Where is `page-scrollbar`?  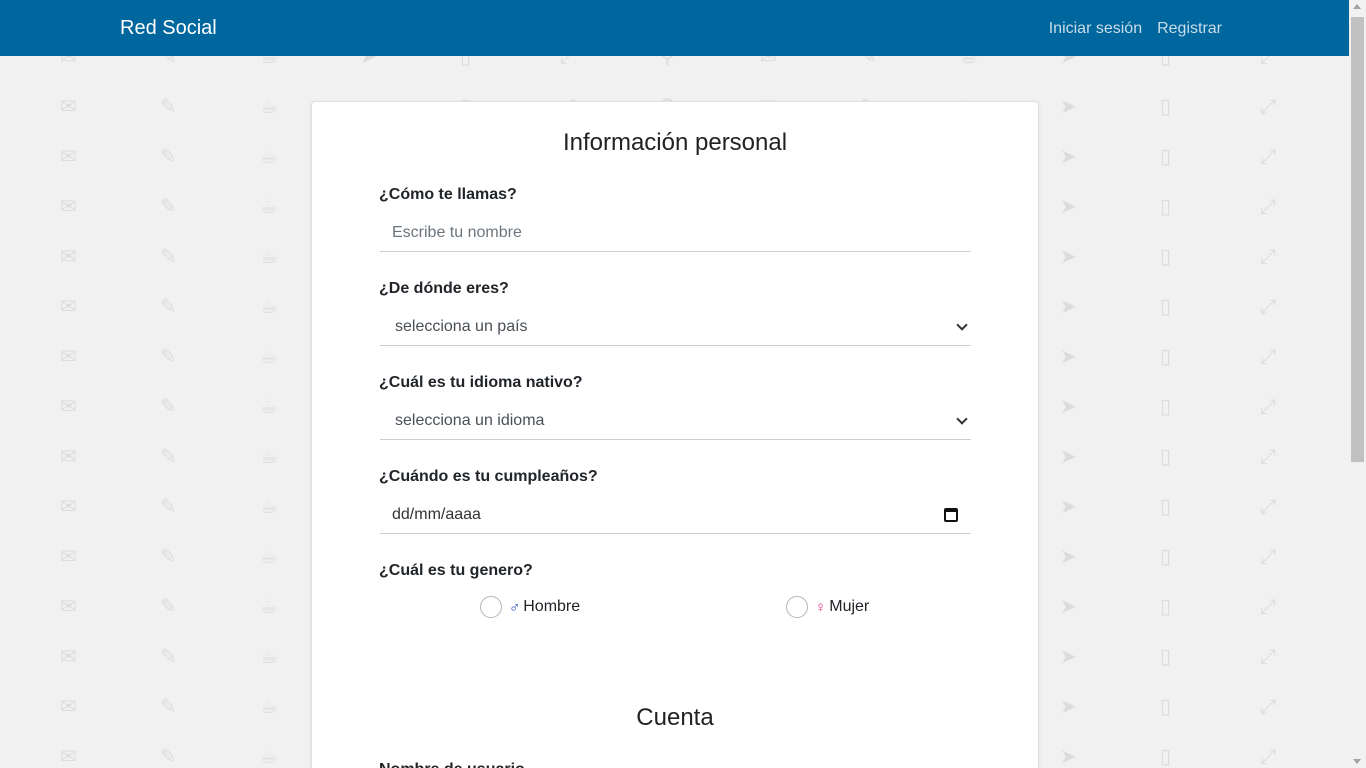 page-scrollbar is located at coordinates (1357, 384).